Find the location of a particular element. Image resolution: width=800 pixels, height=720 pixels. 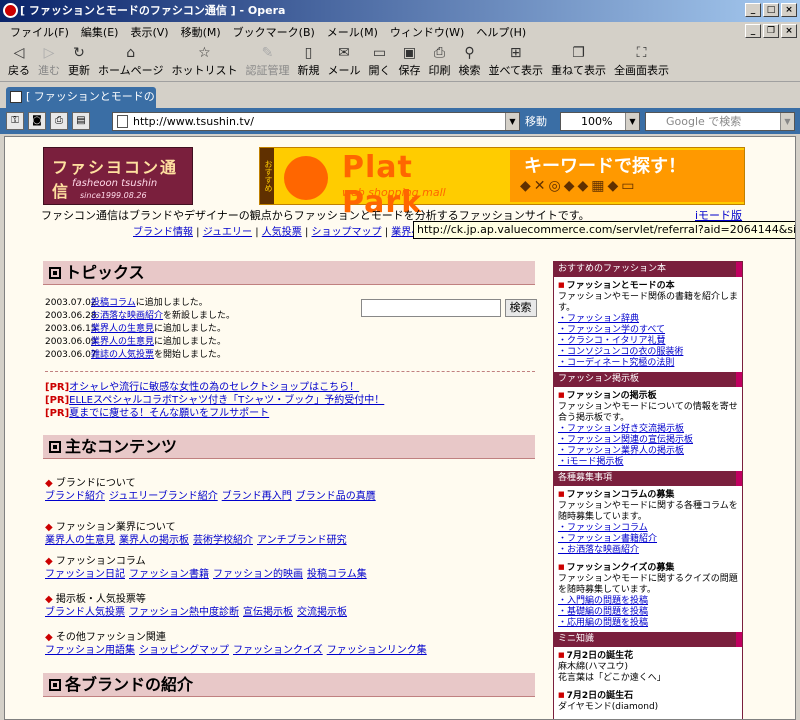

sidebar-link: ・入門編の問題を投稿 is located at coordinates (648, 601).